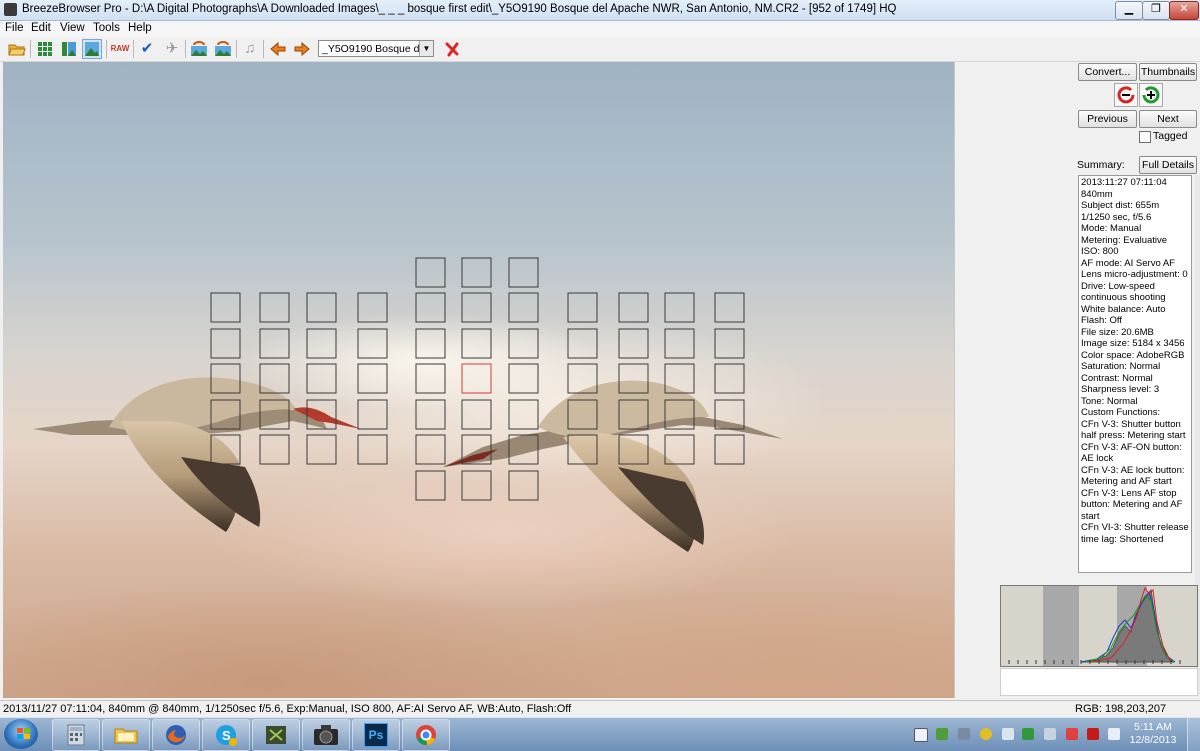 The width and height of the screenshot is (1200, 751). Describe the element at coordinates (199, 49) in the screenshot. I see `rotate-left-button` at that location.